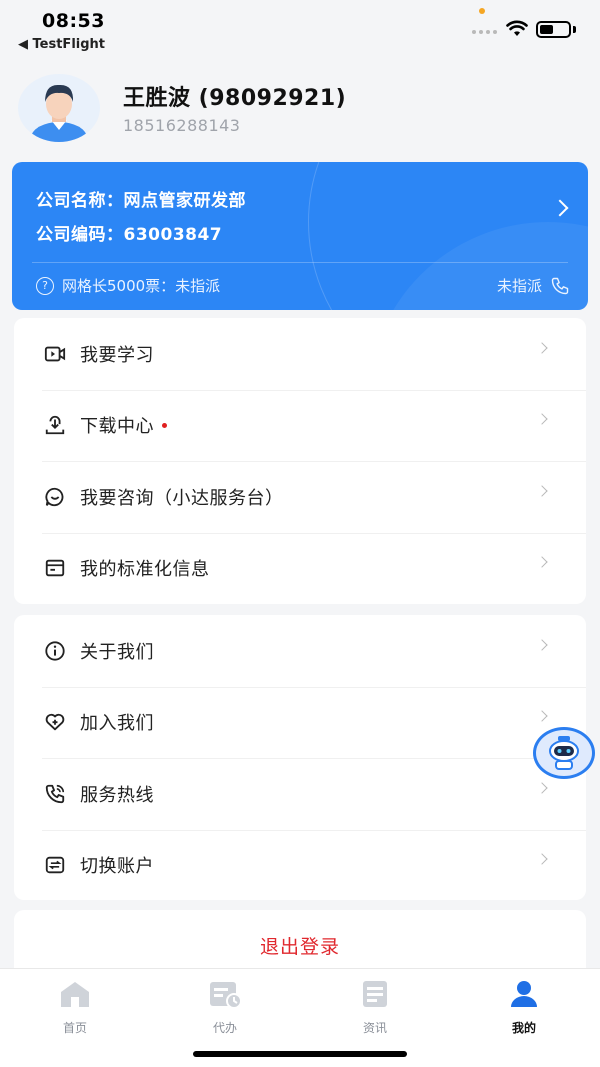  I want to click on menu-label: 关于我们, so click(117, 652).